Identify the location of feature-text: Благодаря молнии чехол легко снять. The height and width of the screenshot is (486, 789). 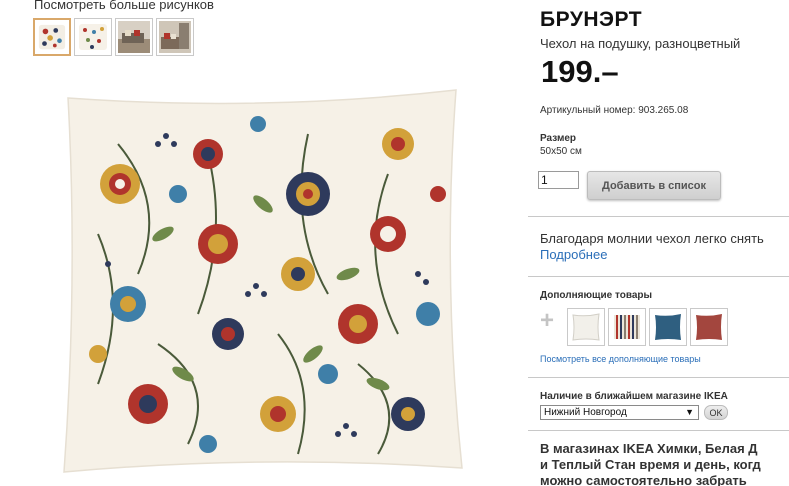
(652, 238).